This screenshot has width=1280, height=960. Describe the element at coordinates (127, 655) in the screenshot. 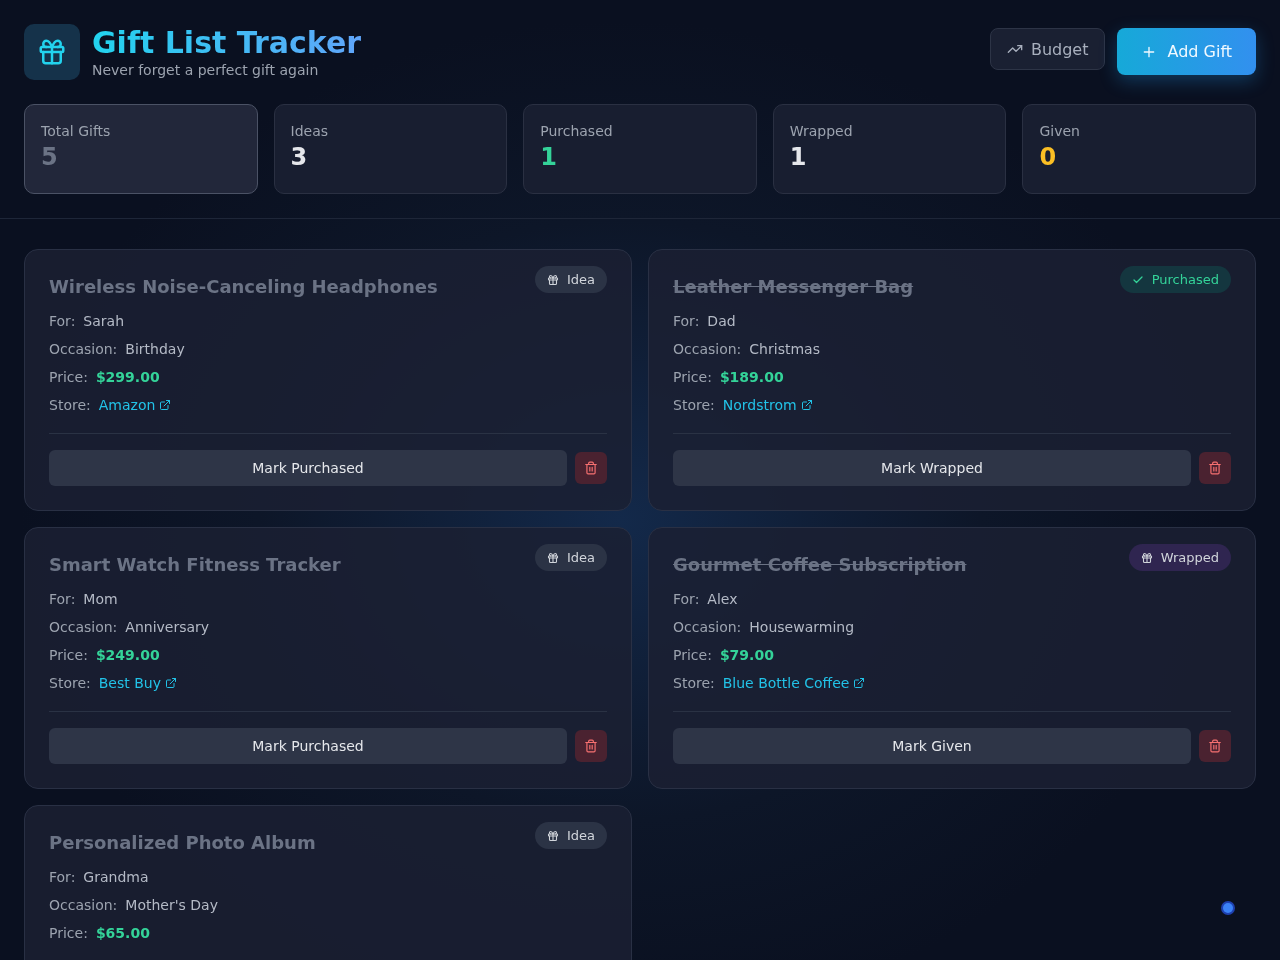

I see `price-value: $249.00` at that location.